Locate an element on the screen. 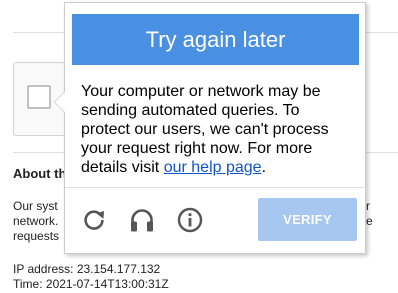  ip-address: IP address: 23.154.177.132 is located at coordinates (87, 269).